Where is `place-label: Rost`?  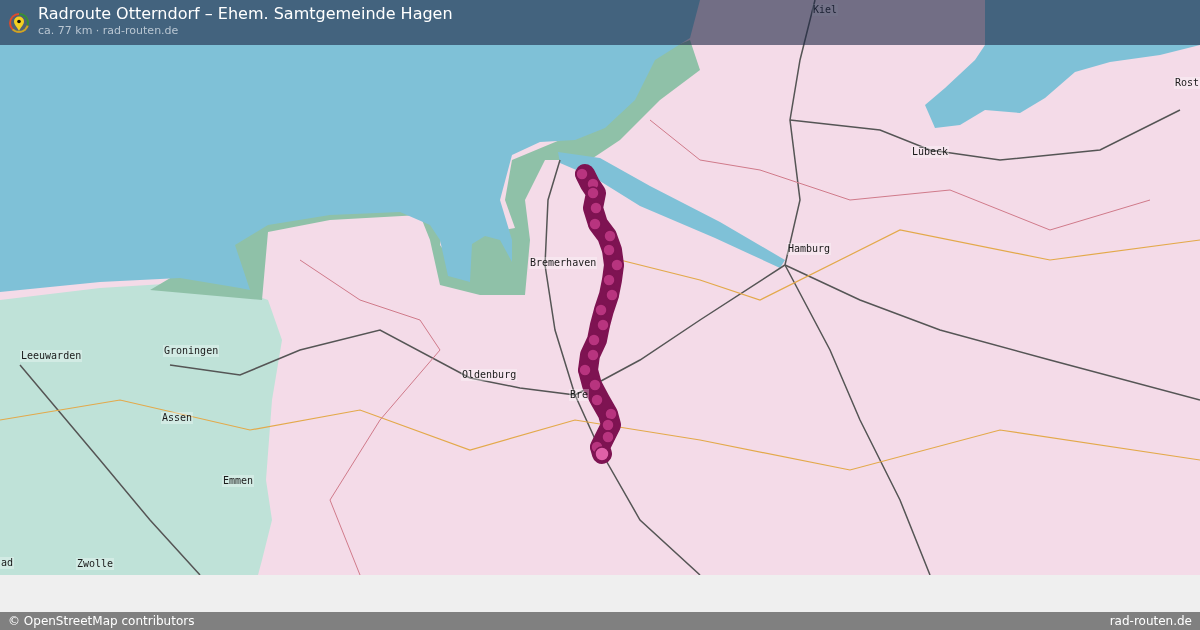 place-label: Rost is located at coordinates (1186, 83).